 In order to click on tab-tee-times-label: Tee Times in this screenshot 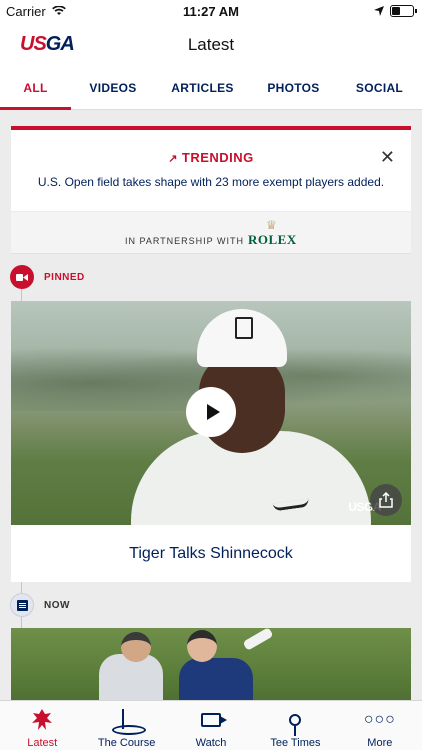, I will do `click(295, 743)`.